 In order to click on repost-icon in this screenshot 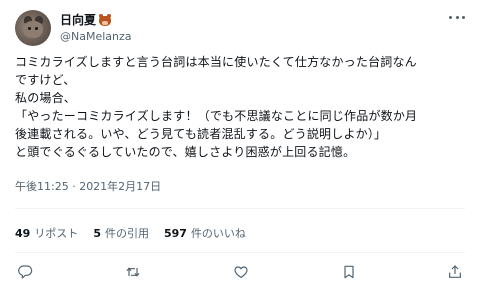, I will do `click(133, 272)`.